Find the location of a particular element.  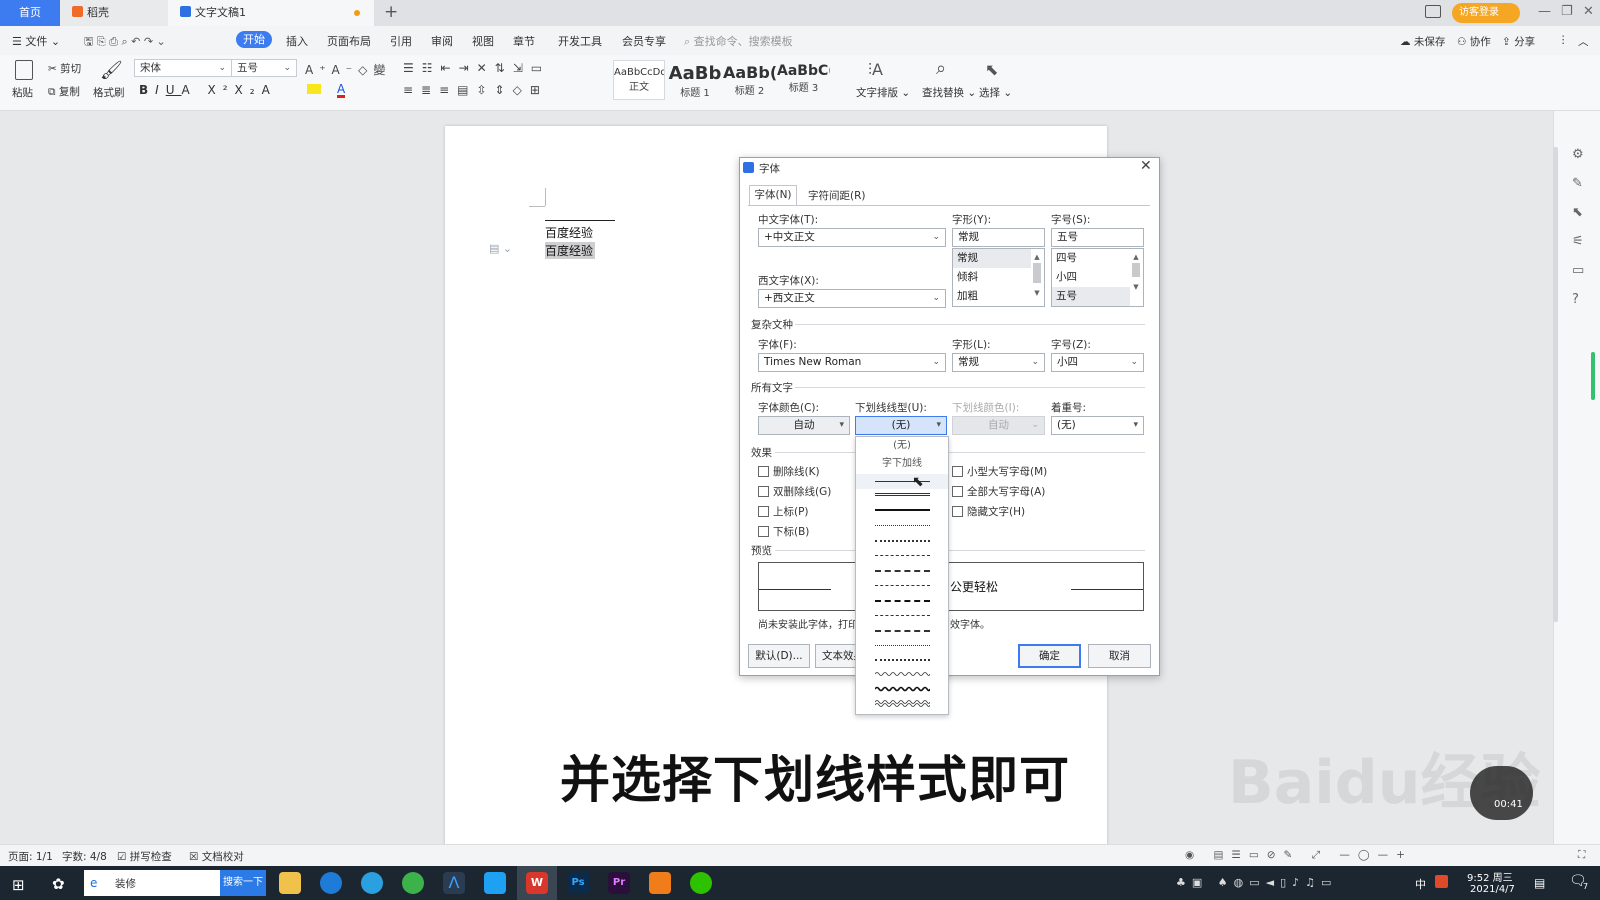

underline-option-thick-dot-dash is located at coordinates (902, 631).